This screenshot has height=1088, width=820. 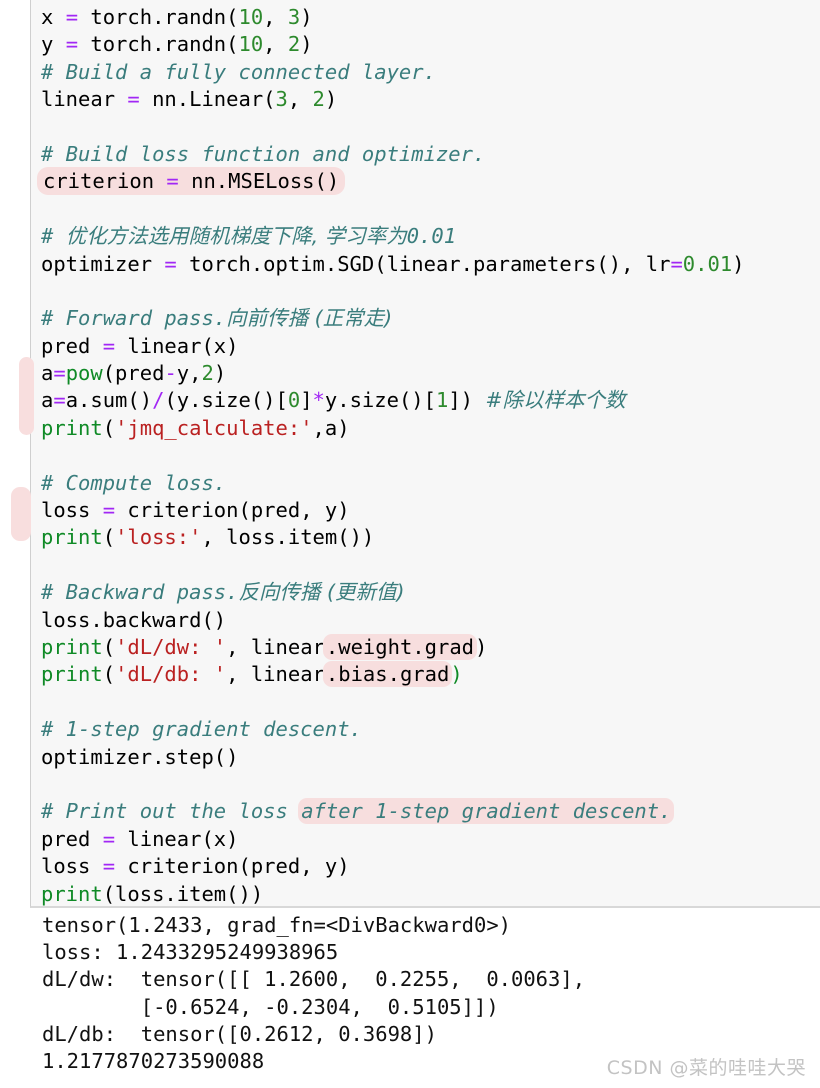 I want to click on token-plain: , loss.item()), so click(x=288, y=537).